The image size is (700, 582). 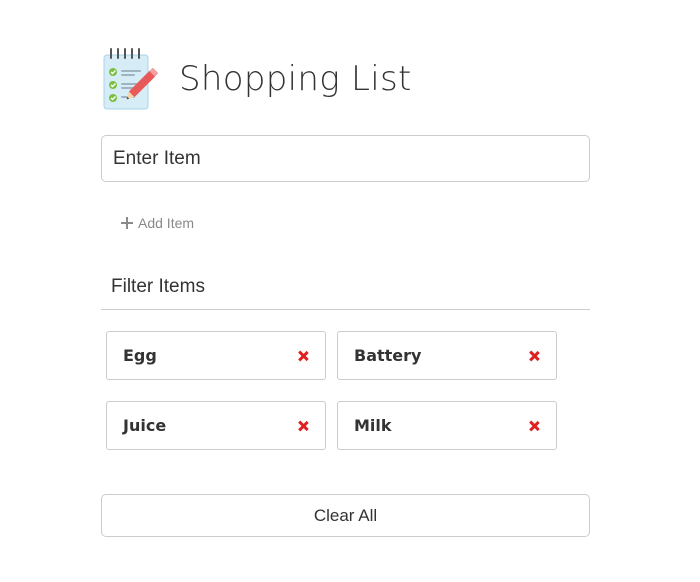 I want to click on list-item: Egg, so click(x=216, y=355).